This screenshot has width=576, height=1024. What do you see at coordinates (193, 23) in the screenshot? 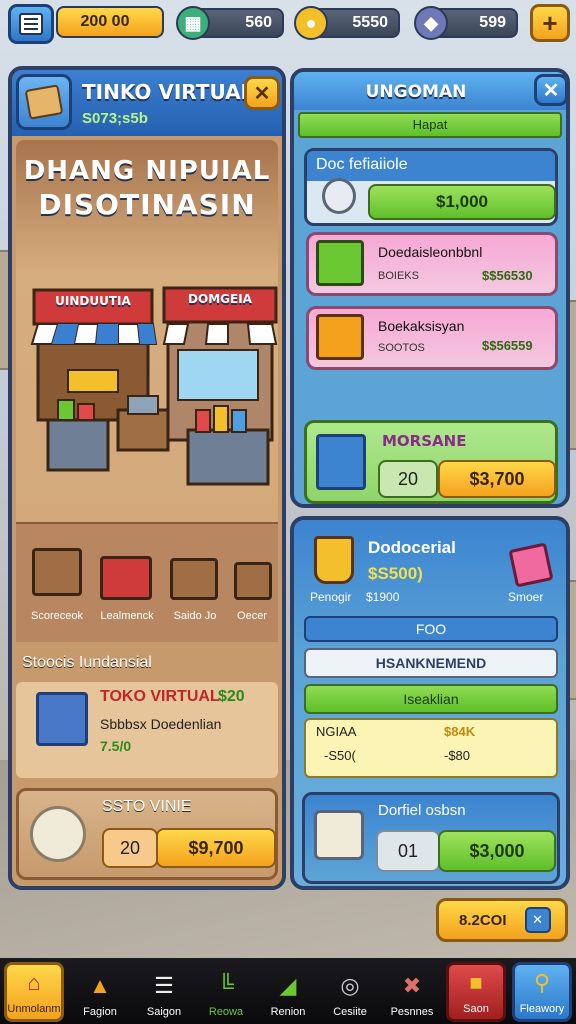
I see `money-icon: ▦` at bounding box center [193, 23].